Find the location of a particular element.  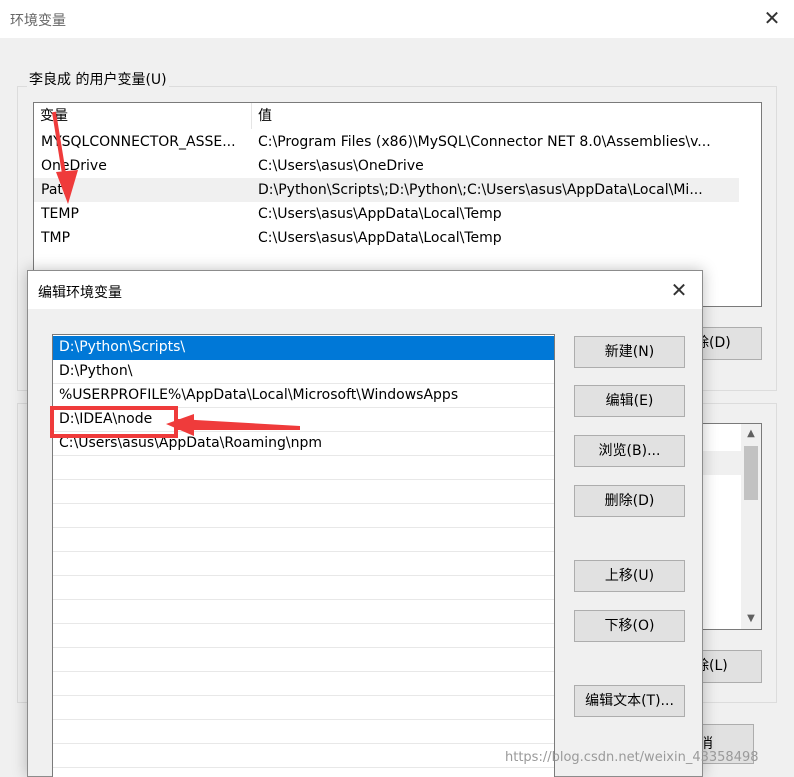

window-titlebar: 环境变量 ✕ is located at coordinates (397, 19).